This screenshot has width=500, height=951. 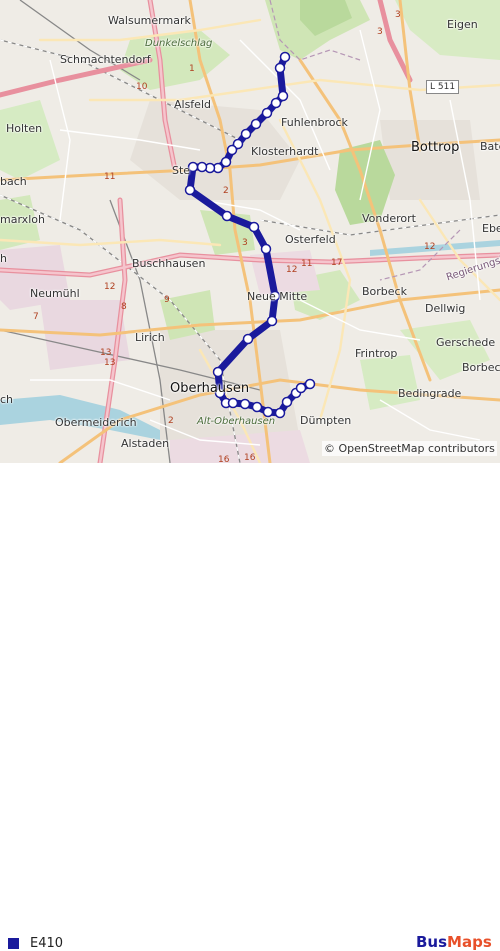 What do you see at coordinates (47, 943) in the screenshot?
I see `route-name-label: E410` at bounding box center [47, 943].